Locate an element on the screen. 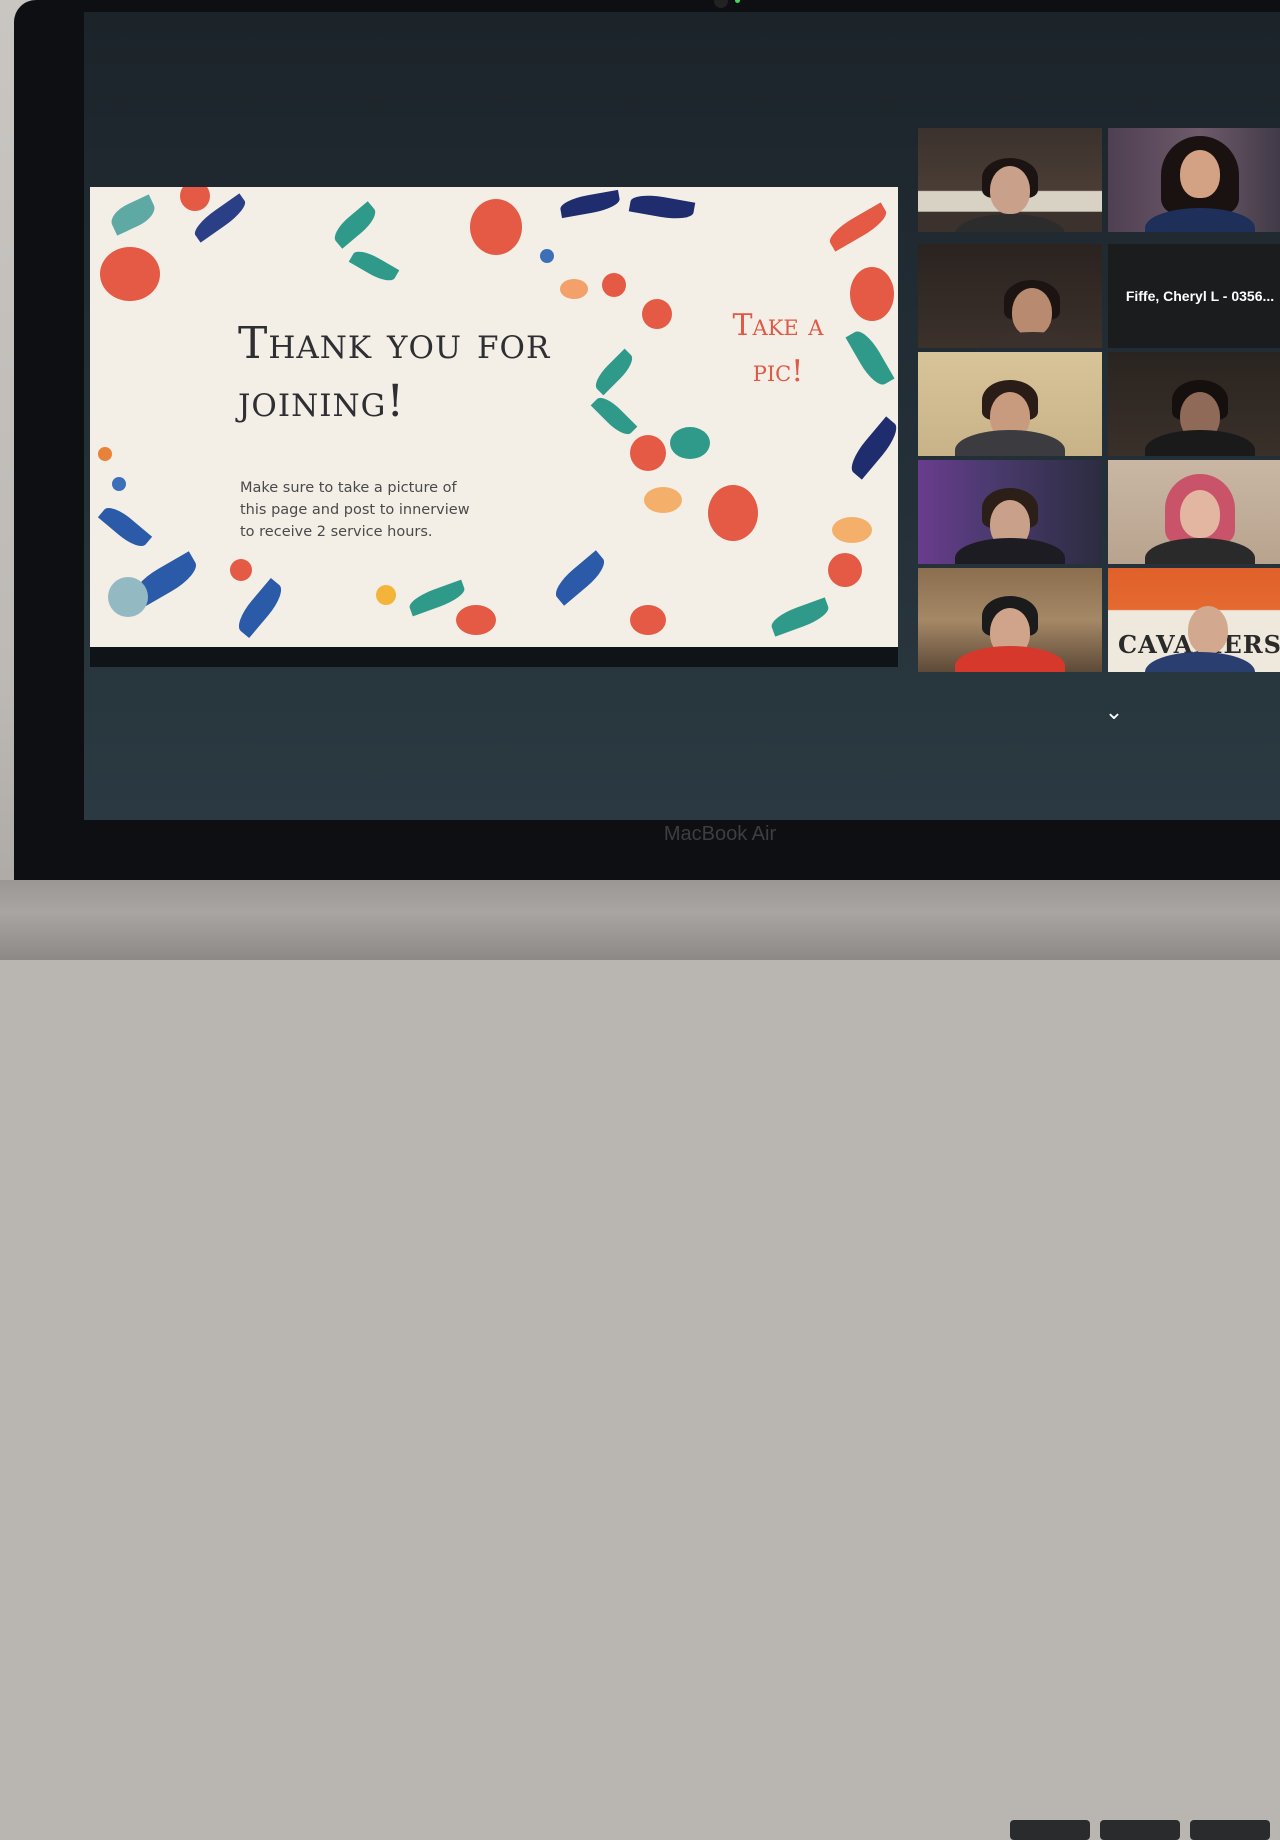  chevron-down-icon: ⌄ is located at coordinates (1114, 711).